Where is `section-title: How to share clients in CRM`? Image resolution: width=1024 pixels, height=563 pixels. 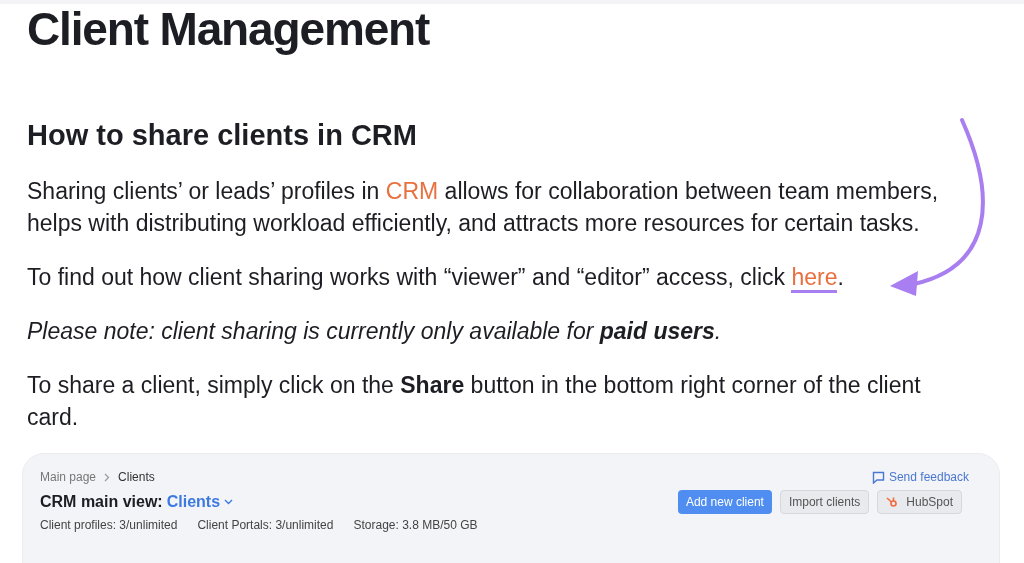 section-title: How to share clients in CRM is located at coordinates (222, 135).